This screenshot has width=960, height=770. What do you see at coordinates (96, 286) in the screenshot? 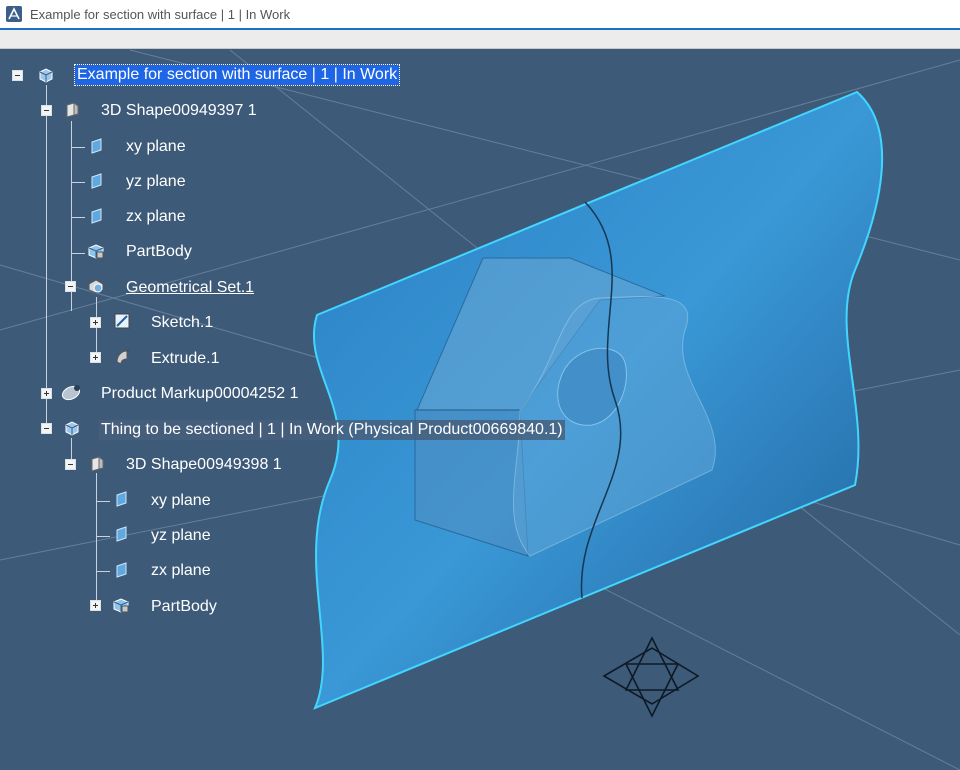
I see `geometrical-set-icon` at bounding box center [96, 286].